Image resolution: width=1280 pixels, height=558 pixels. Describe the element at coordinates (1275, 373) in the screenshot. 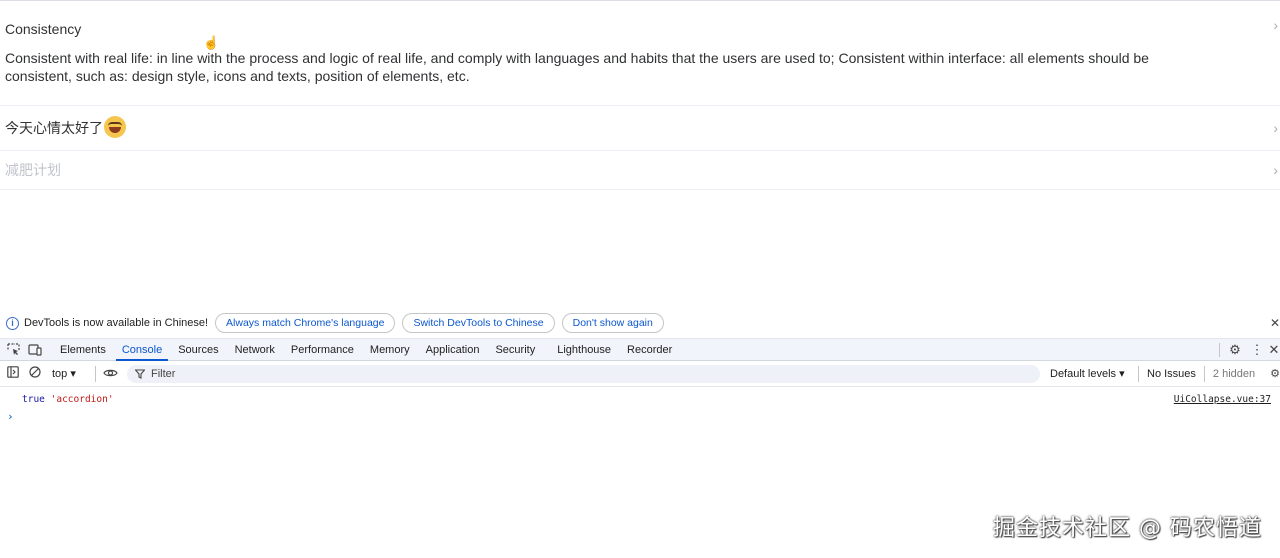

I see `console-settings-icon: ⚙` at that location.